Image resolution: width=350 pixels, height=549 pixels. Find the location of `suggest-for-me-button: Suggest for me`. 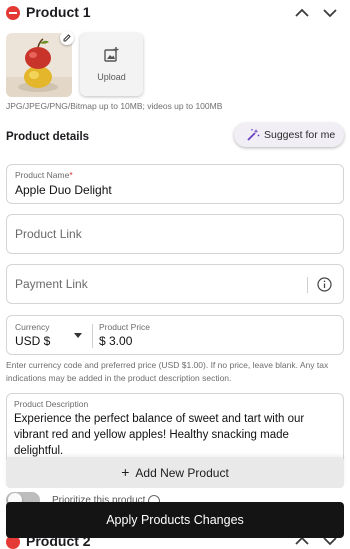

suggest-for-me-button: Suggest for me is located at coordinates (289, 135).